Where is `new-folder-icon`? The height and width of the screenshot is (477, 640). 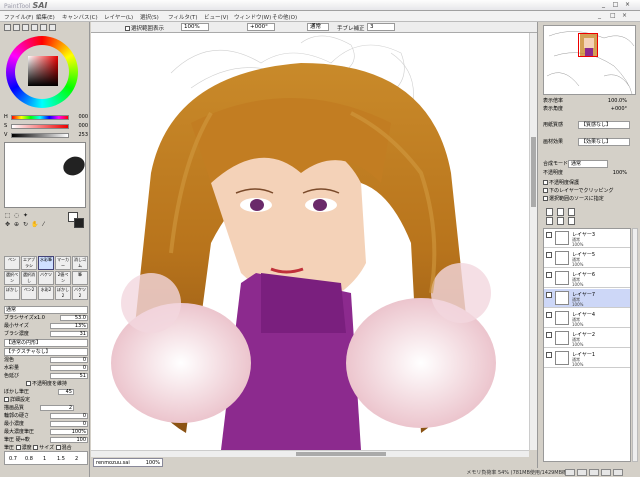
new-folder-icon is located at coordinates (560, 212).